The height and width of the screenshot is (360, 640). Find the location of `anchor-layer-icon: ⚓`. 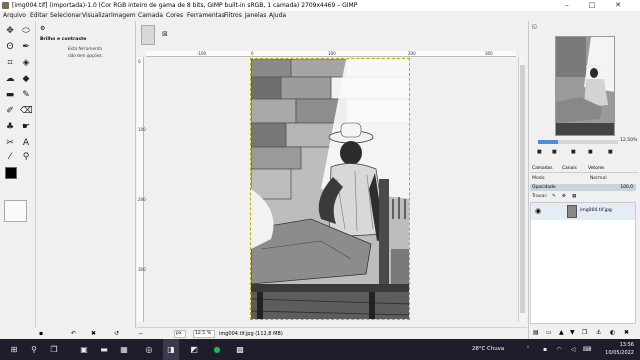

anchor-layer-icon: ⚓ is located at coordinates (598, 332).